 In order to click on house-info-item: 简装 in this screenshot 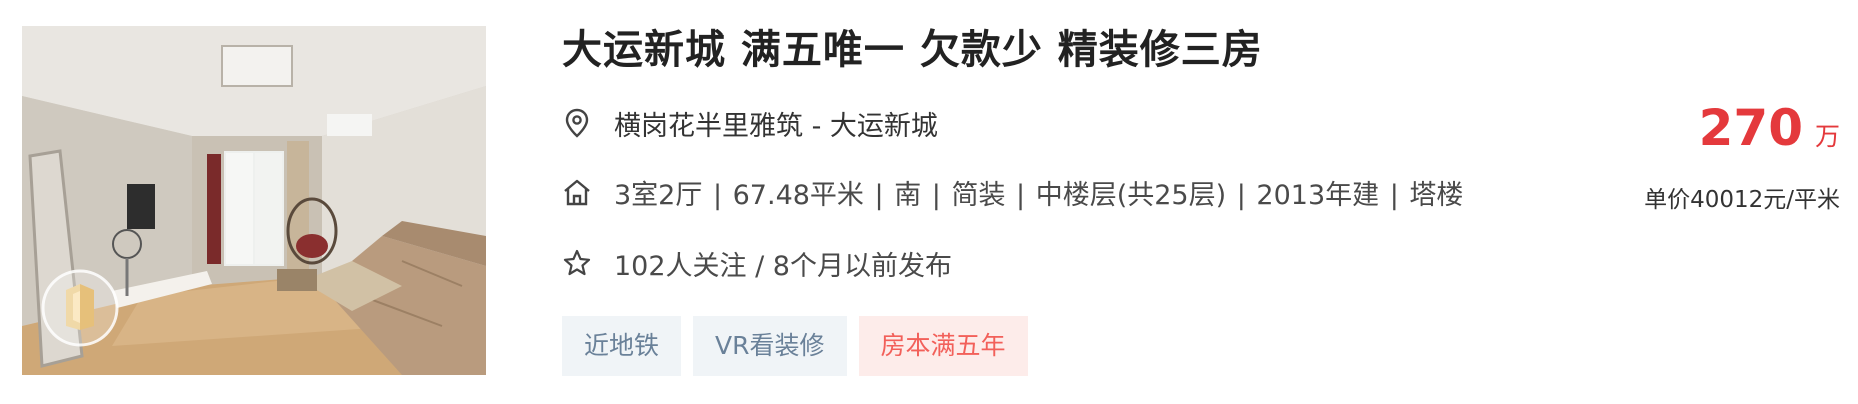, I will do `click(978, 195)`.